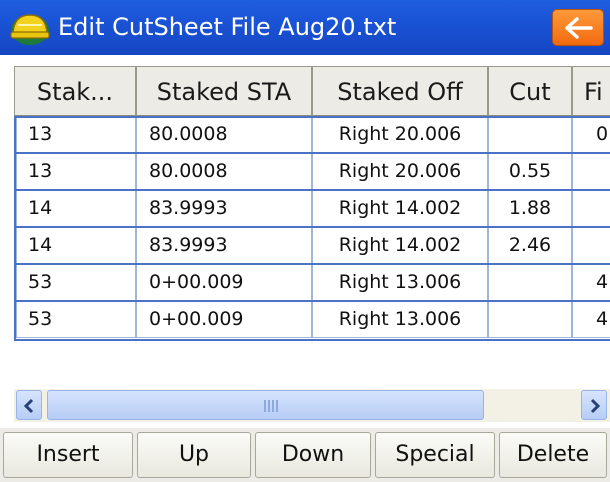 This screenshot has width=610, height=482. I want to click on back-arrow-icon, so click(579, 28).